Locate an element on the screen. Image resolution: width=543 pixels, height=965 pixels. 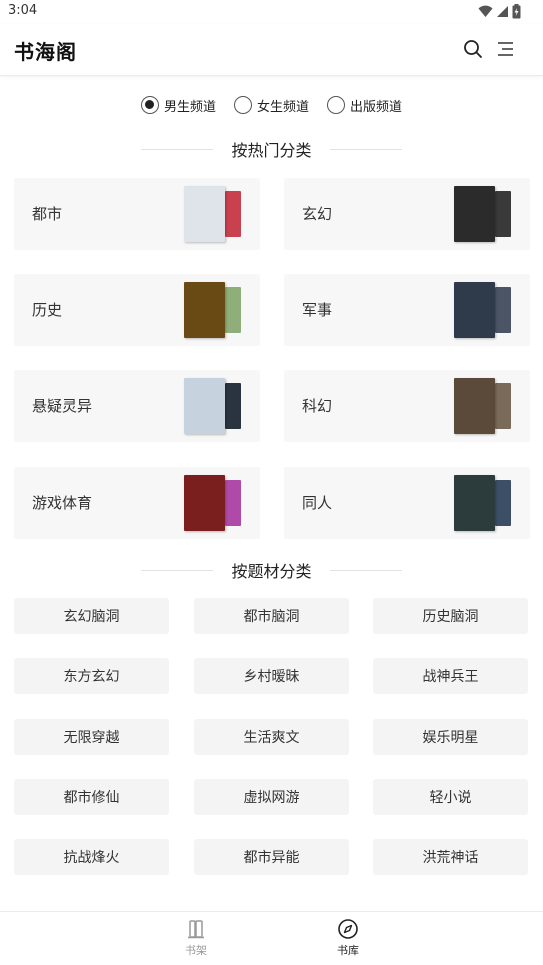
channel-selector: 男生频道 女生频道 出版频道 is located at coordinates (271, 105).